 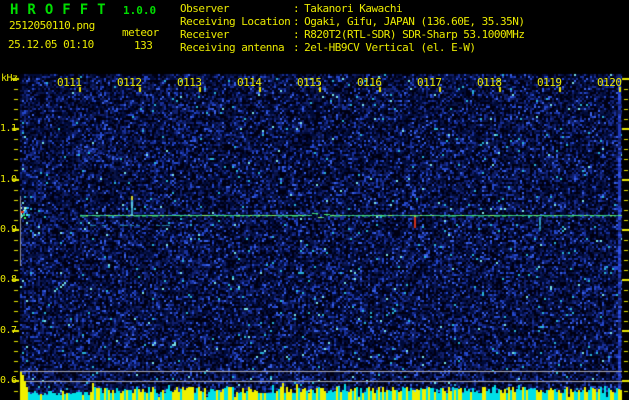 I want to click on output-filename: 2512050110.png, so click(x=52, y=25).